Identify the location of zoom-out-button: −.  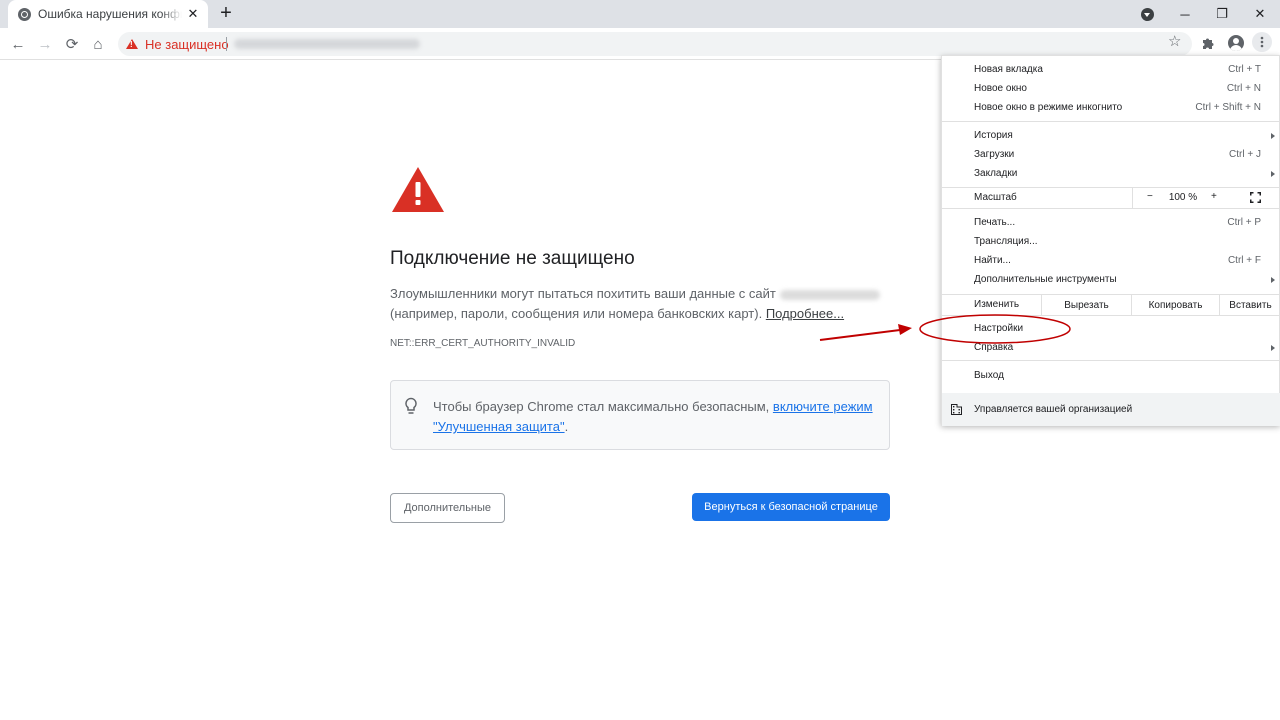
(1150, 196).